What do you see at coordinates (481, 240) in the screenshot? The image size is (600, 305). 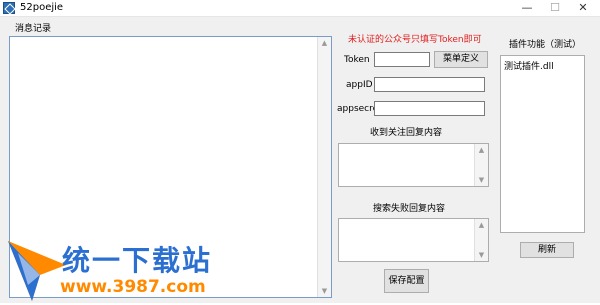 I see `search-fail-reply-scrollbar: ▲ ▼` at bounding box center [481, 240].